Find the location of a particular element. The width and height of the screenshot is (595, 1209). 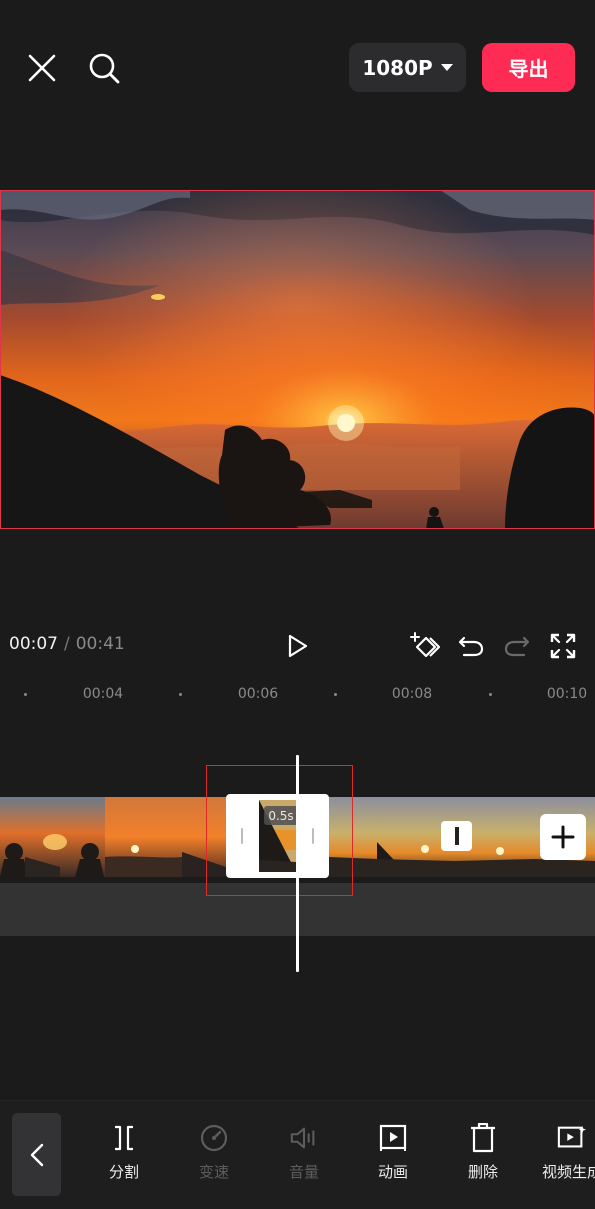

trim-handle-left is located at coordinates (242, 836).